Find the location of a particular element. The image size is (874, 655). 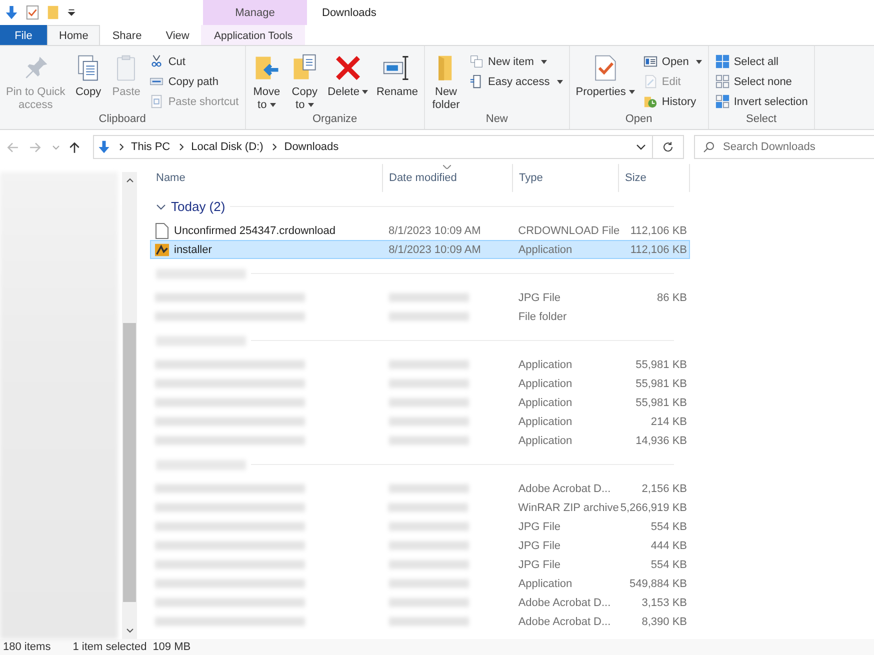

file-size: 549,884 KB is located at coordinates (659, 584).